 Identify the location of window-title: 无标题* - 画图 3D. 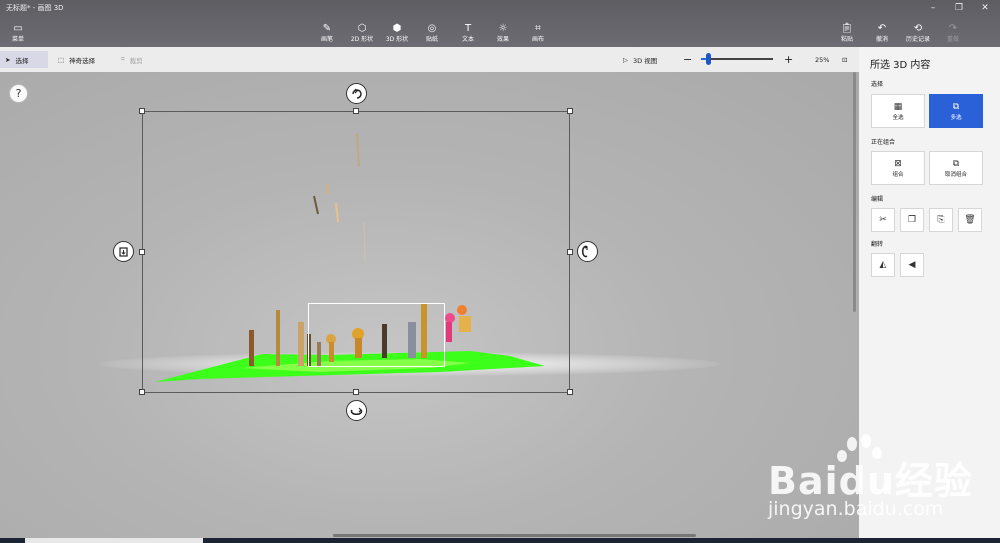
(35, 8).